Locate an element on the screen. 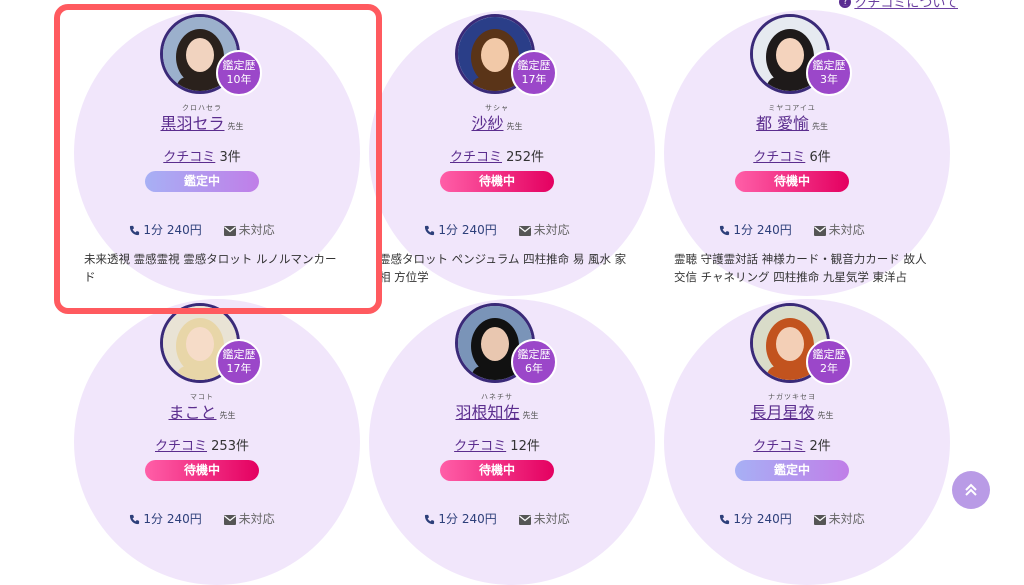 This screenshot has width=1024, height=585. experience-badge: 鑑定歴 6年 is located at coordinates (534, 362).